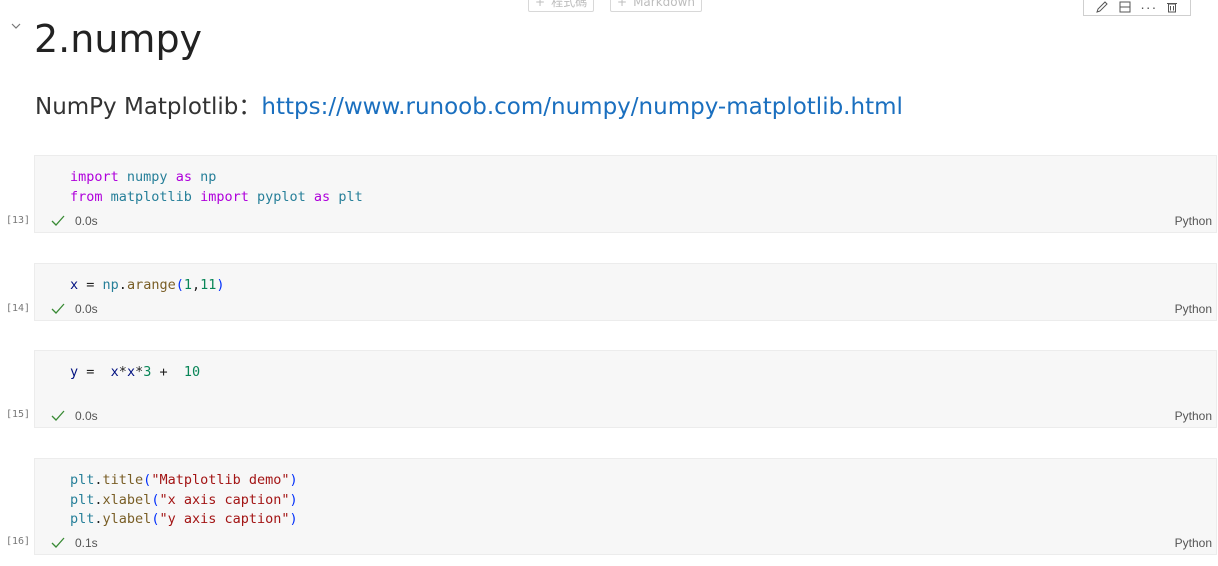  Describe the element at coordinates (18, 220) in the screenshot. I see `execution-count: [13]` at that location.